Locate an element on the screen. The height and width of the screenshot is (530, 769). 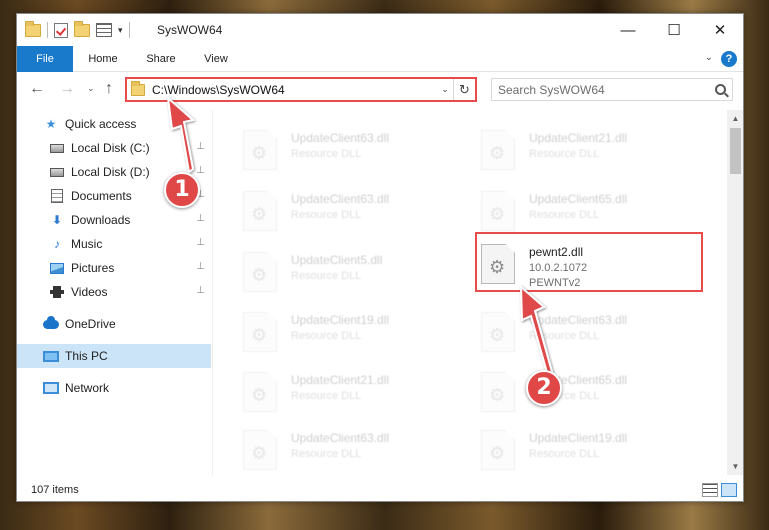
sidebar-item-videos: Videos ⊥ is located at coordinates (114, 292).